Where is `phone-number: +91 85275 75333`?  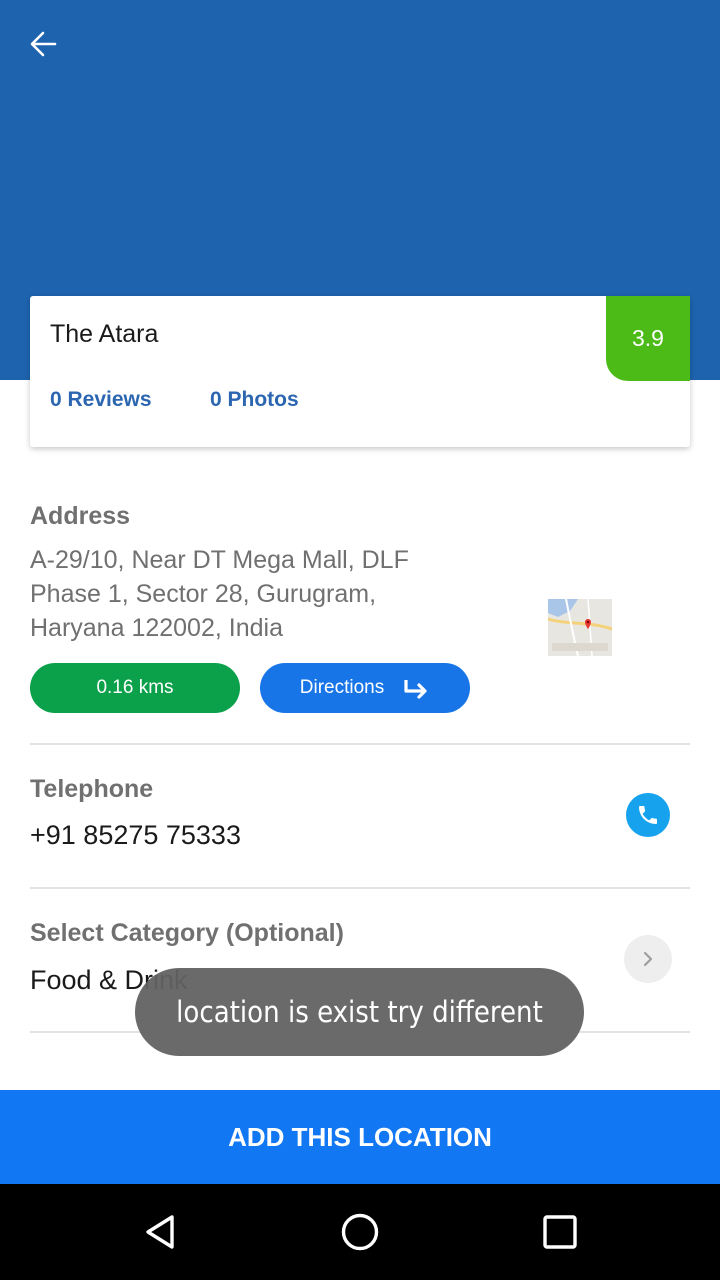 phone-number: +91 85275 75333 is located at coordinates (135, 835).